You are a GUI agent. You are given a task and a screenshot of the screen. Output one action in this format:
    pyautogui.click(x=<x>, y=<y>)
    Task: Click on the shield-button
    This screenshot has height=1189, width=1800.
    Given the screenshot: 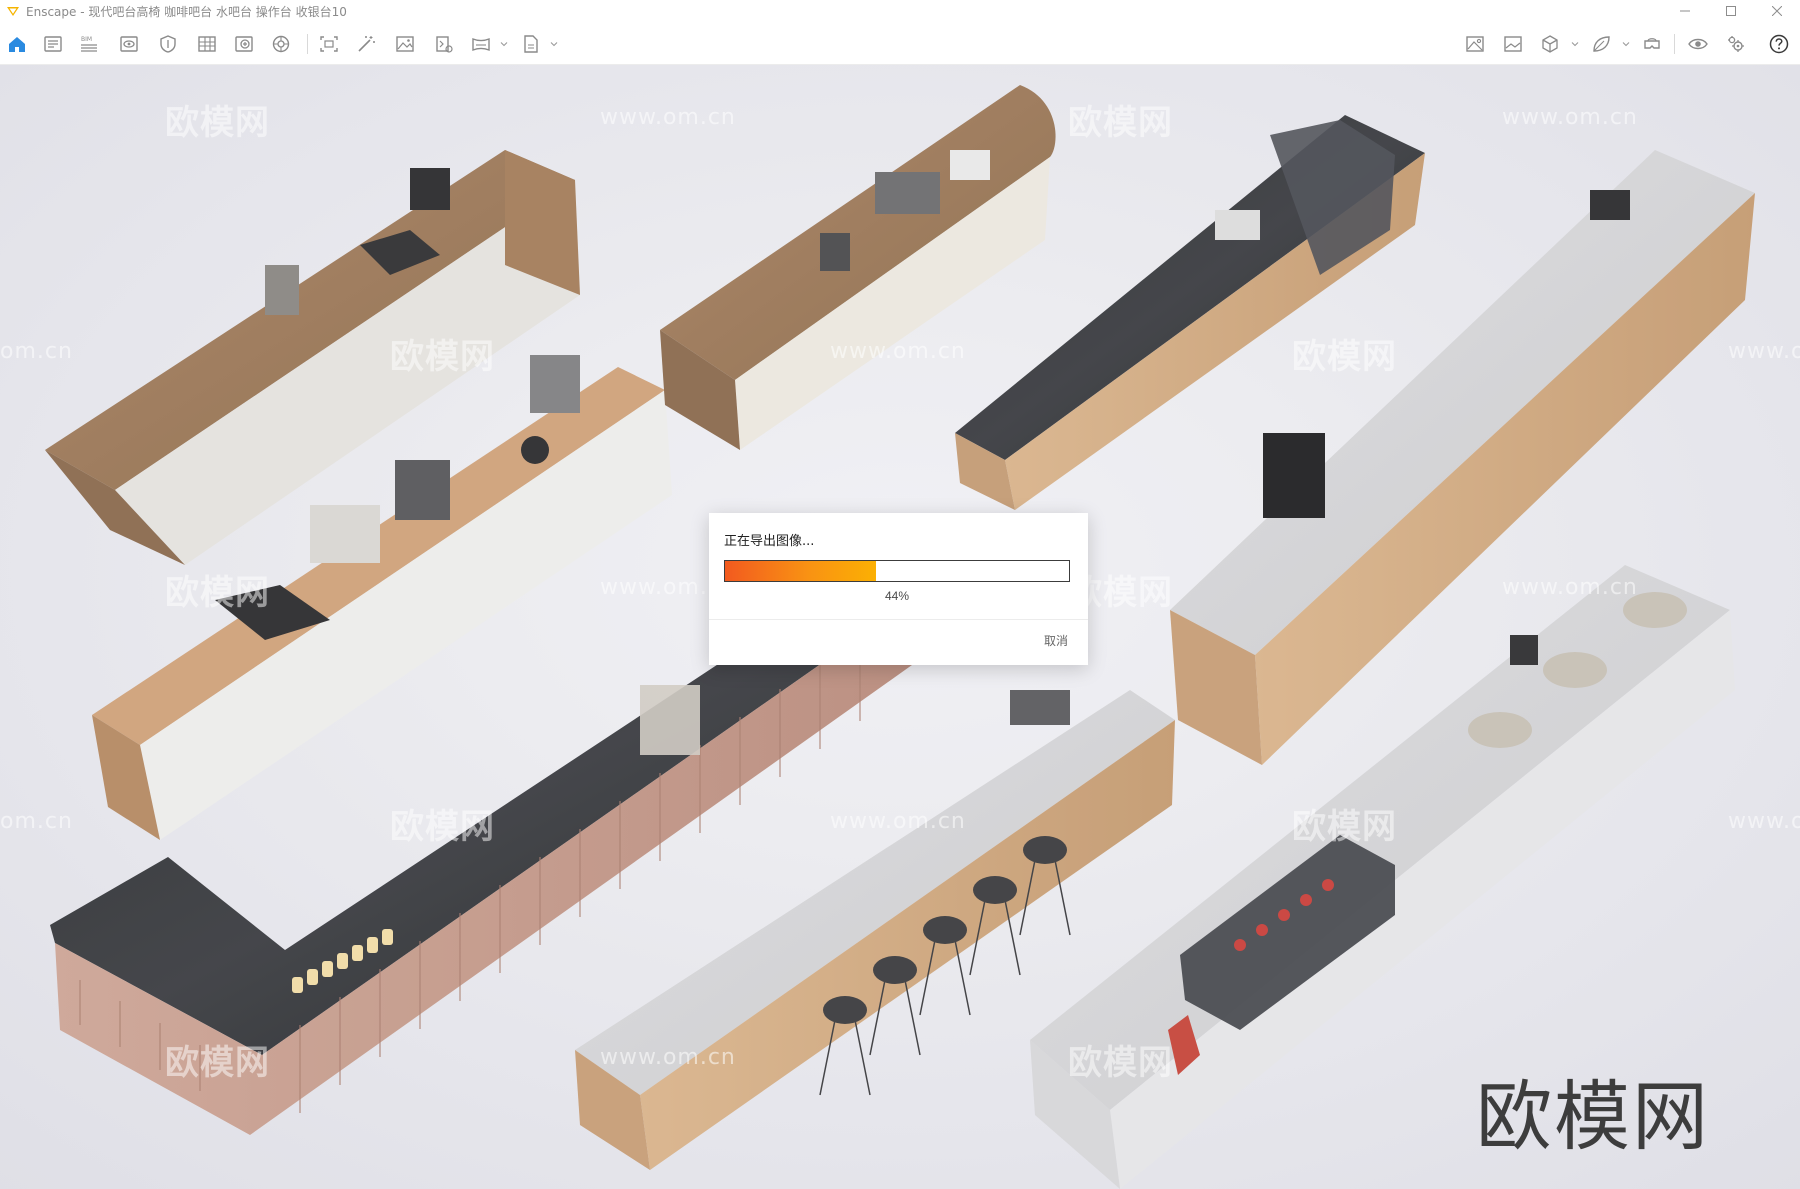 What is the action you would take?
    pyautogui.click(x=168, y=44)
    